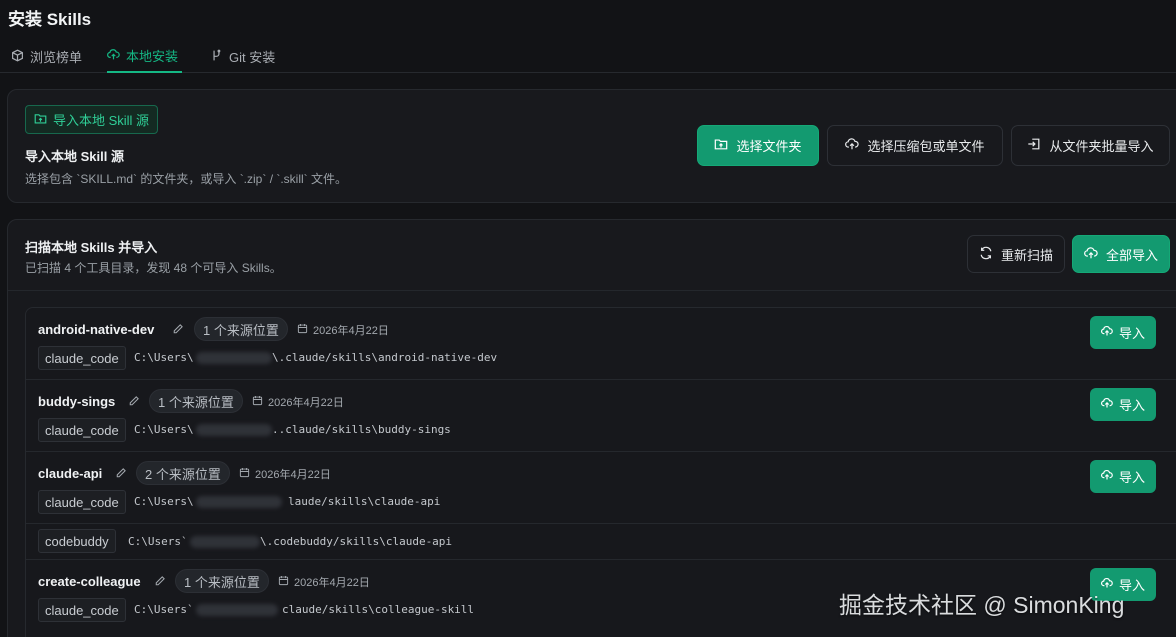  Describe the element at coordinates (378, 609) in the screenshot. I see `path-suffix: claude/skills\colleague-skill` at that location.